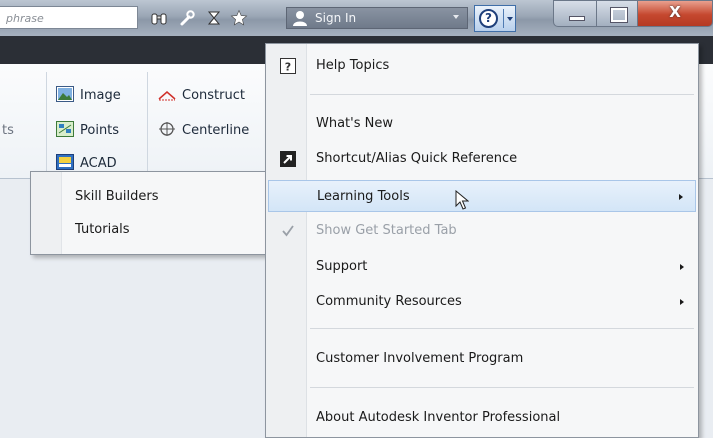 Image resolution: width=713 pixels, height=438 pixels. I want to click on menu-item-whats-new: What's New, so click(482, 124).